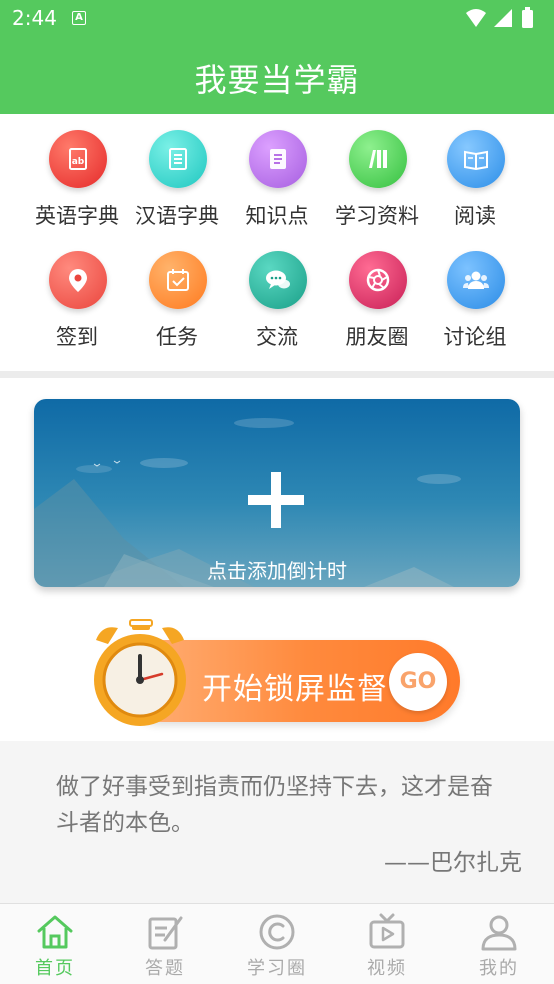 This screenshot has height=984, width=554. What do you see at coordinates (277, 968) in the screenshot?
I see `nav-label: 学习圈` at bounding box center [277, 968].